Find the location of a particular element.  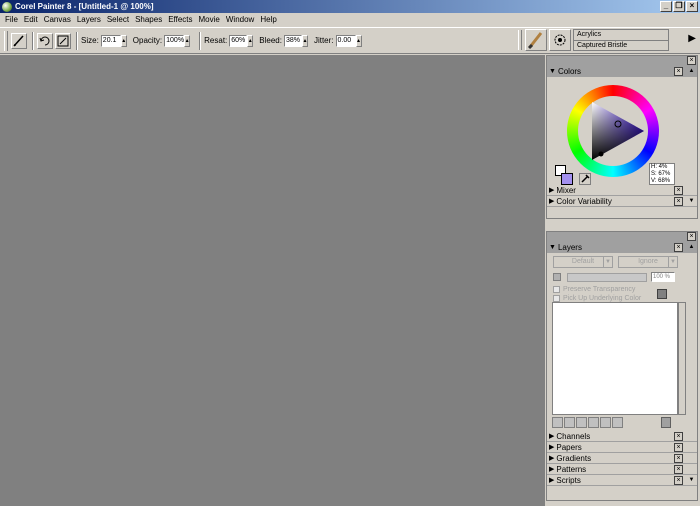

channels-close-icon: × is located at coordinates (678, 436).